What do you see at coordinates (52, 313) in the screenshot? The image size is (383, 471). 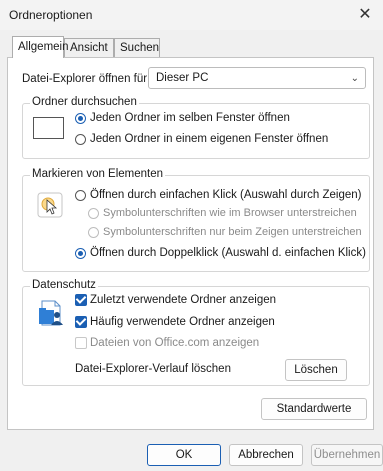 I see `privacy-icon` at bounding box center [52, 313].